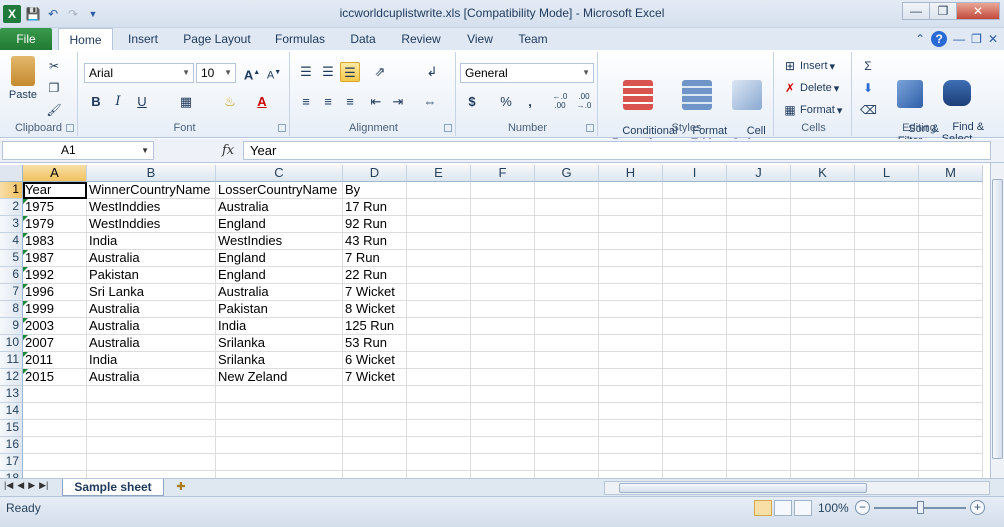  What do you see at coordinates (783, 508) in the screenshot?
I see `page-layout-view-button` at bounding box center [783, 508].